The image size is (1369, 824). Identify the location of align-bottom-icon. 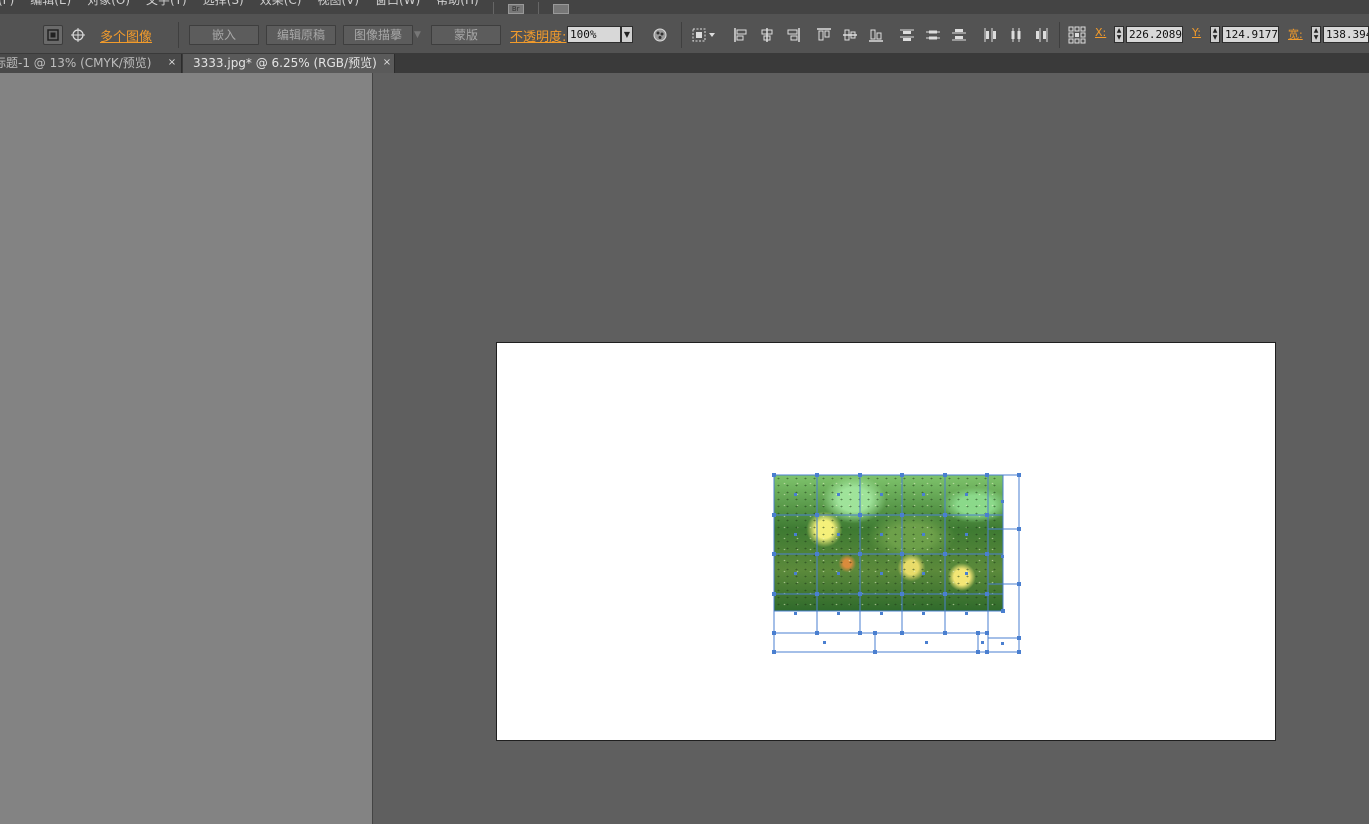
(876, 35).